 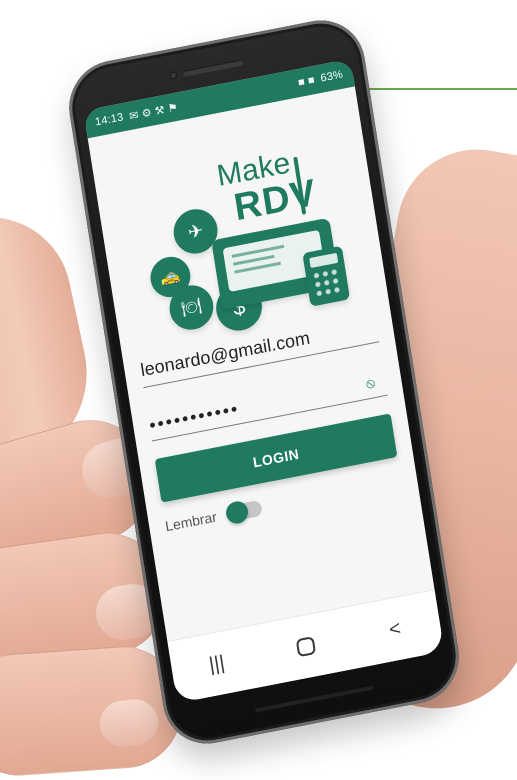 What do you see at coordinates (327, 283) in the screenshot?
I see `calculator-keys` at bounding box center [327, 283].